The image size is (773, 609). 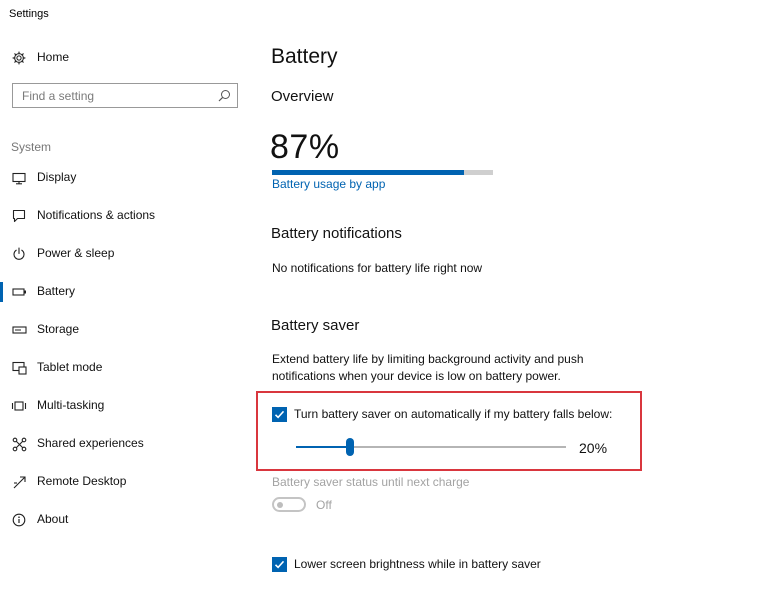 What do you see at coordinates (19, 330) in the screenshot?
I see `storage-icon` at bounding box center [19, 330].